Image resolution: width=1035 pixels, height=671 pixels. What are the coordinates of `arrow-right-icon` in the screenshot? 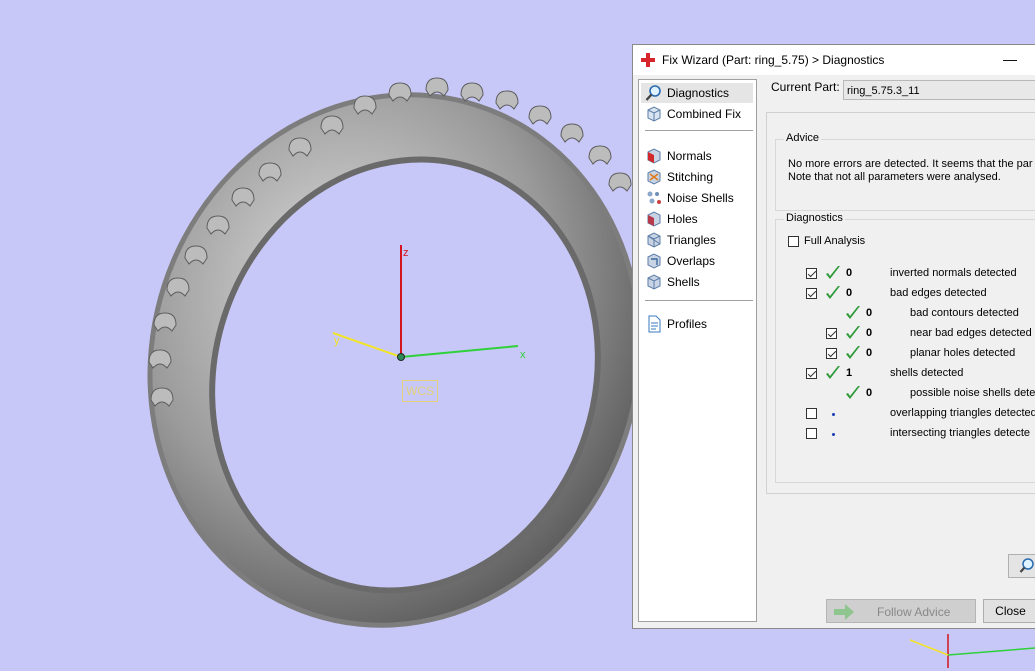 It's located at (844, 612).